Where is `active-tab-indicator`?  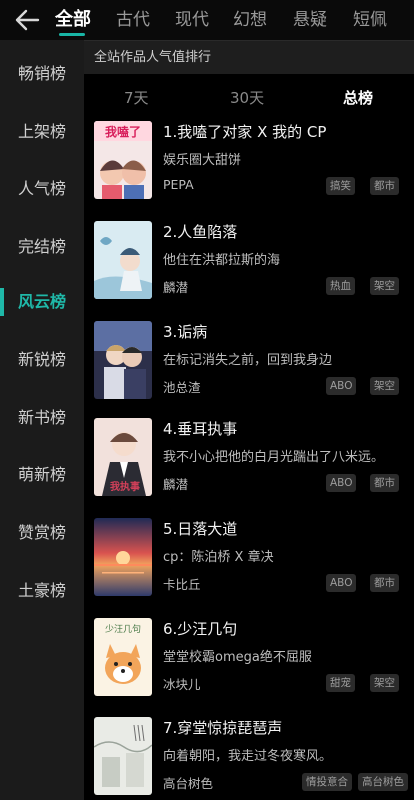
active-tab-indicator is located at coordinates (72, 34).